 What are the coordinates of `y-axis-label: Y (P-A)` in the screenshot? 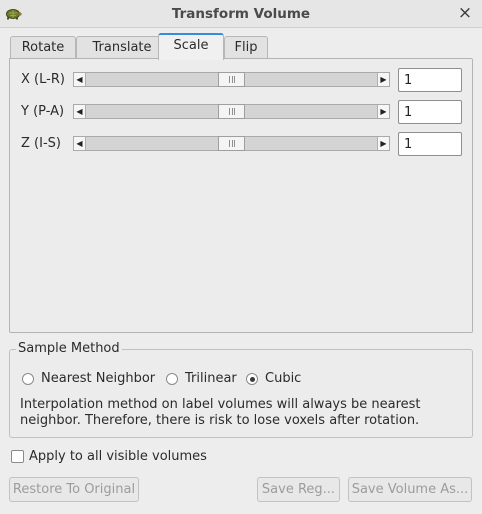 It's located at (43, 111).